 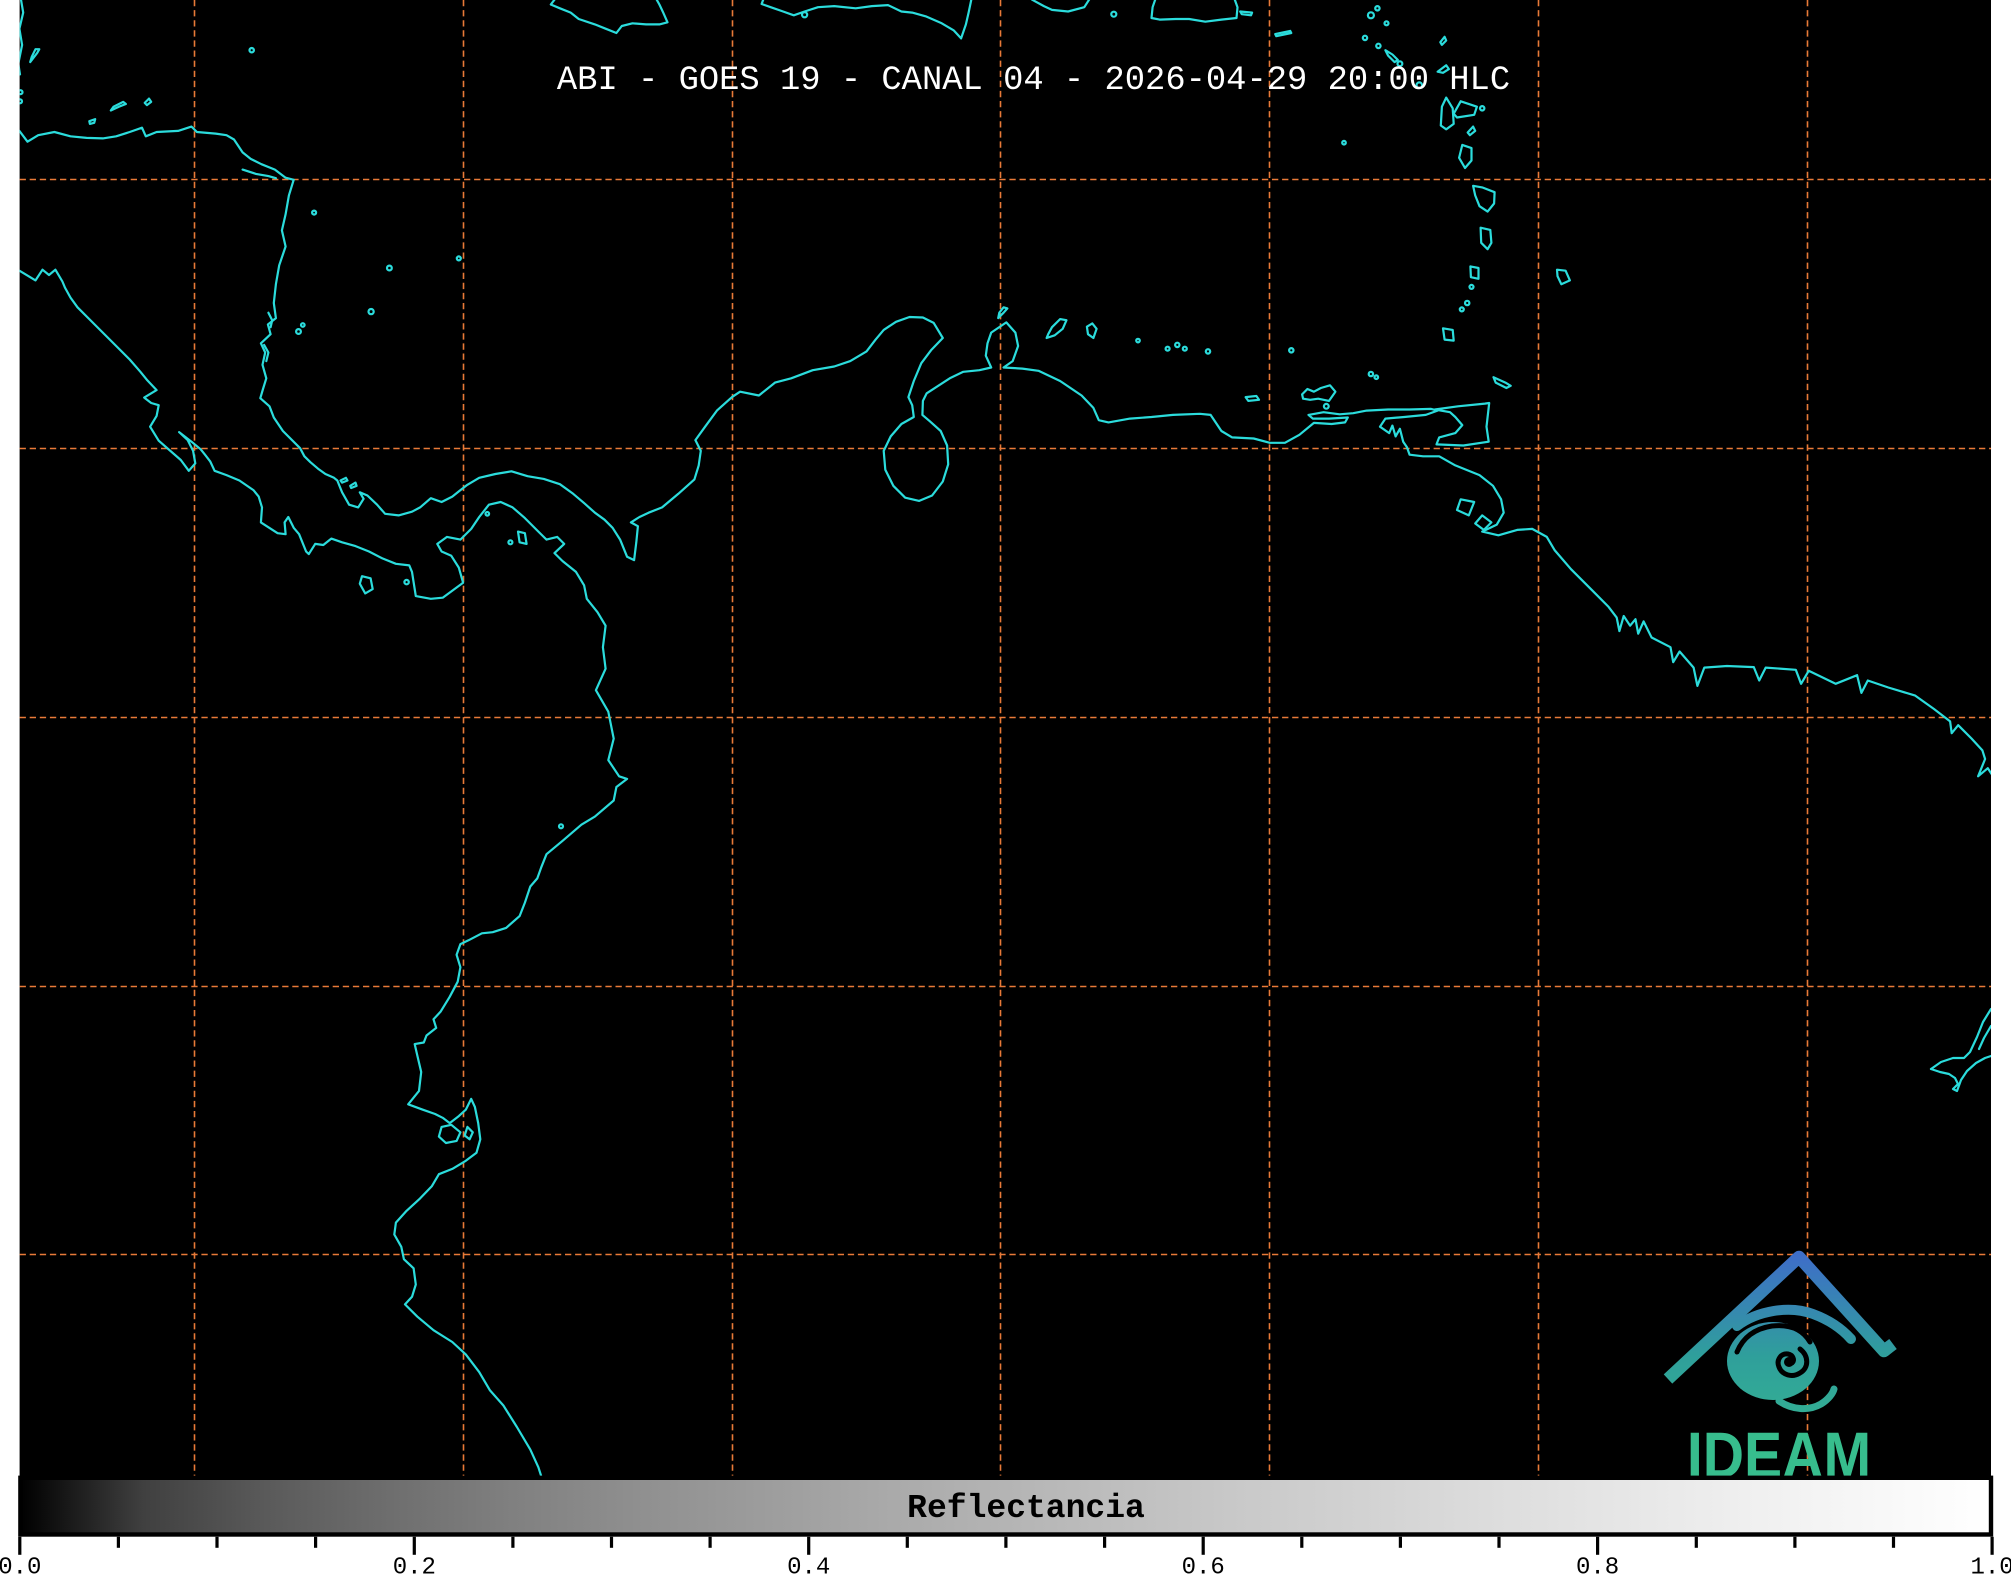 What do you see at coordinates (808, 1566) in the screenshot?
I see `svg-text: 0.4` at bounding box center [808, 1566].